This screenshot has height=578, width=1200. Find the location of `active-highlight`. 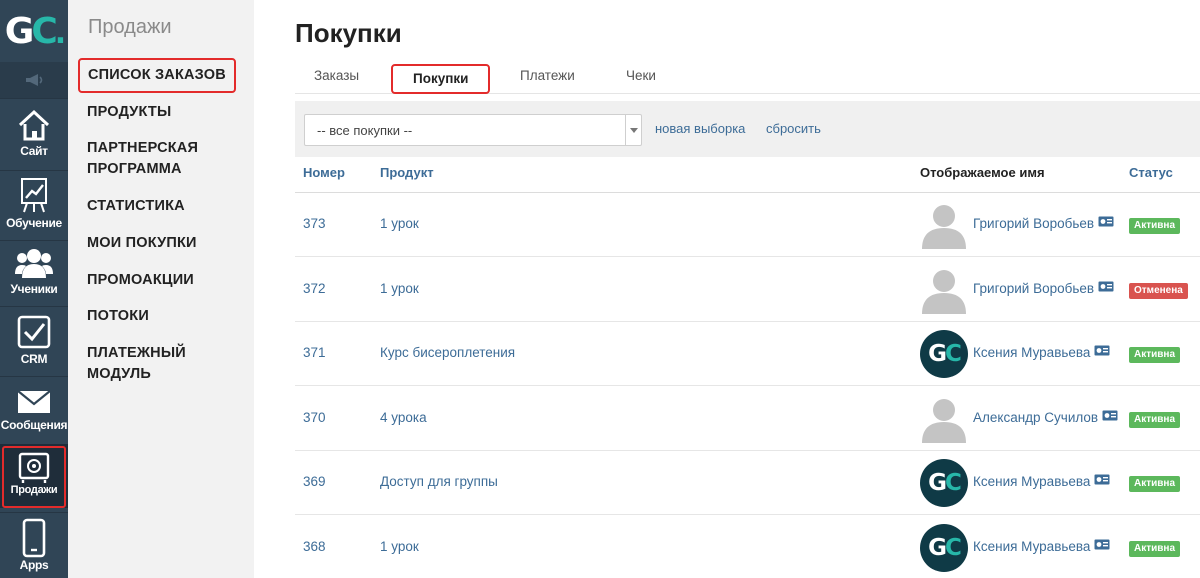

active-highlight is located at coordinates (34, 477).